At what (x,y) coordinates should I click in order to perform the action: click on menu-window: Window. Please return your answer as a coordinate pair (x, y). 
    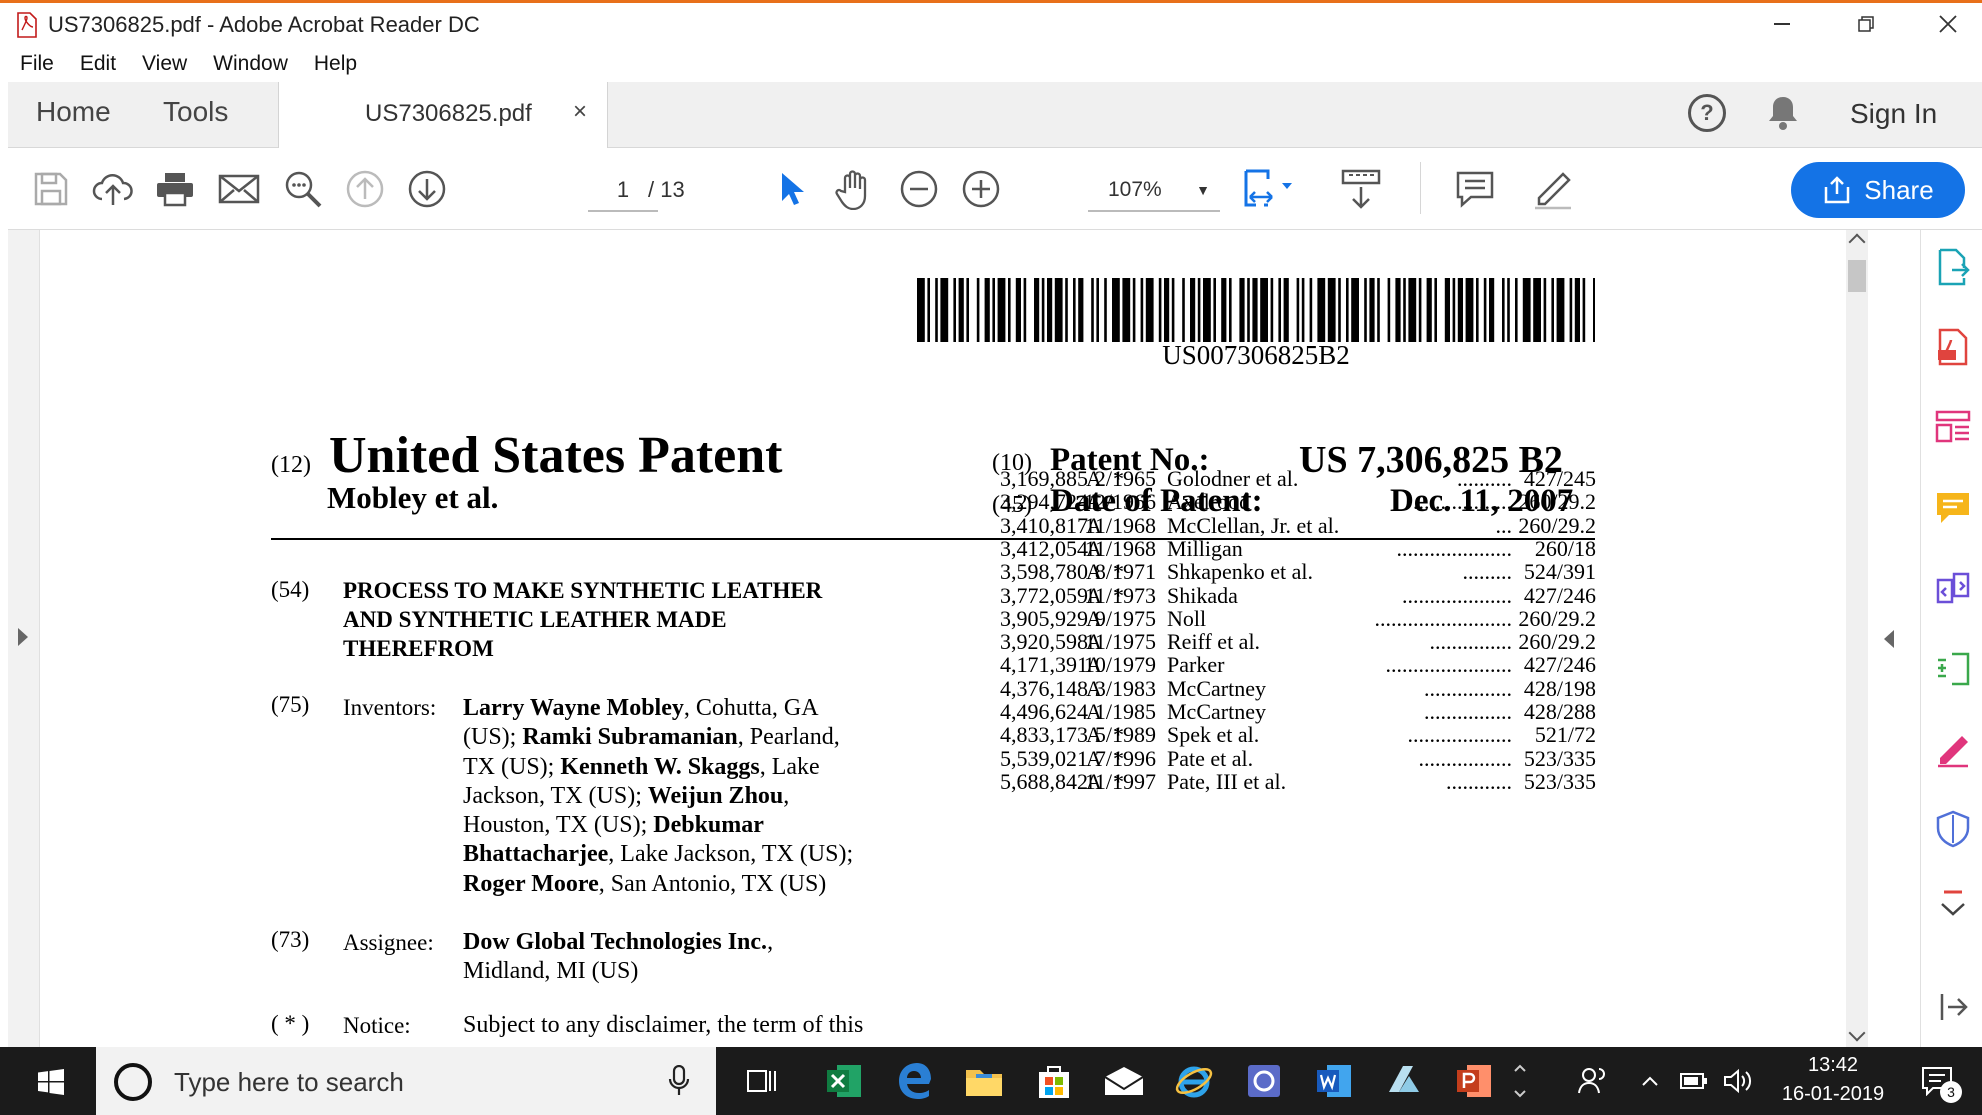
    Looking at the image, I should click on (250, 64).